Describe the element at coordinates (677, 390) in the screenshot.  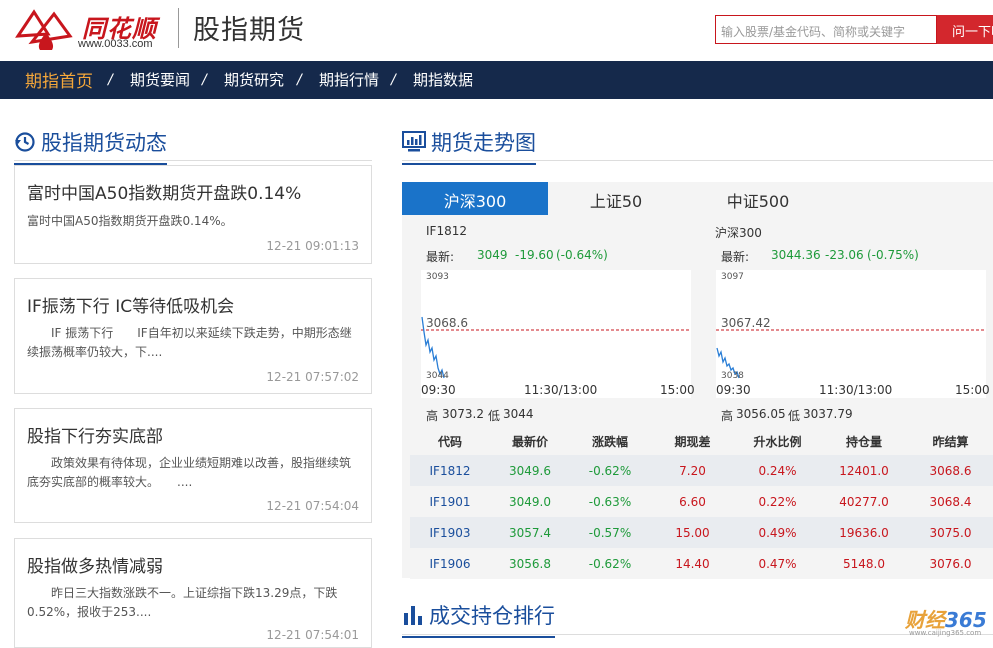
I see `left-time-end: 15:00` at that location.